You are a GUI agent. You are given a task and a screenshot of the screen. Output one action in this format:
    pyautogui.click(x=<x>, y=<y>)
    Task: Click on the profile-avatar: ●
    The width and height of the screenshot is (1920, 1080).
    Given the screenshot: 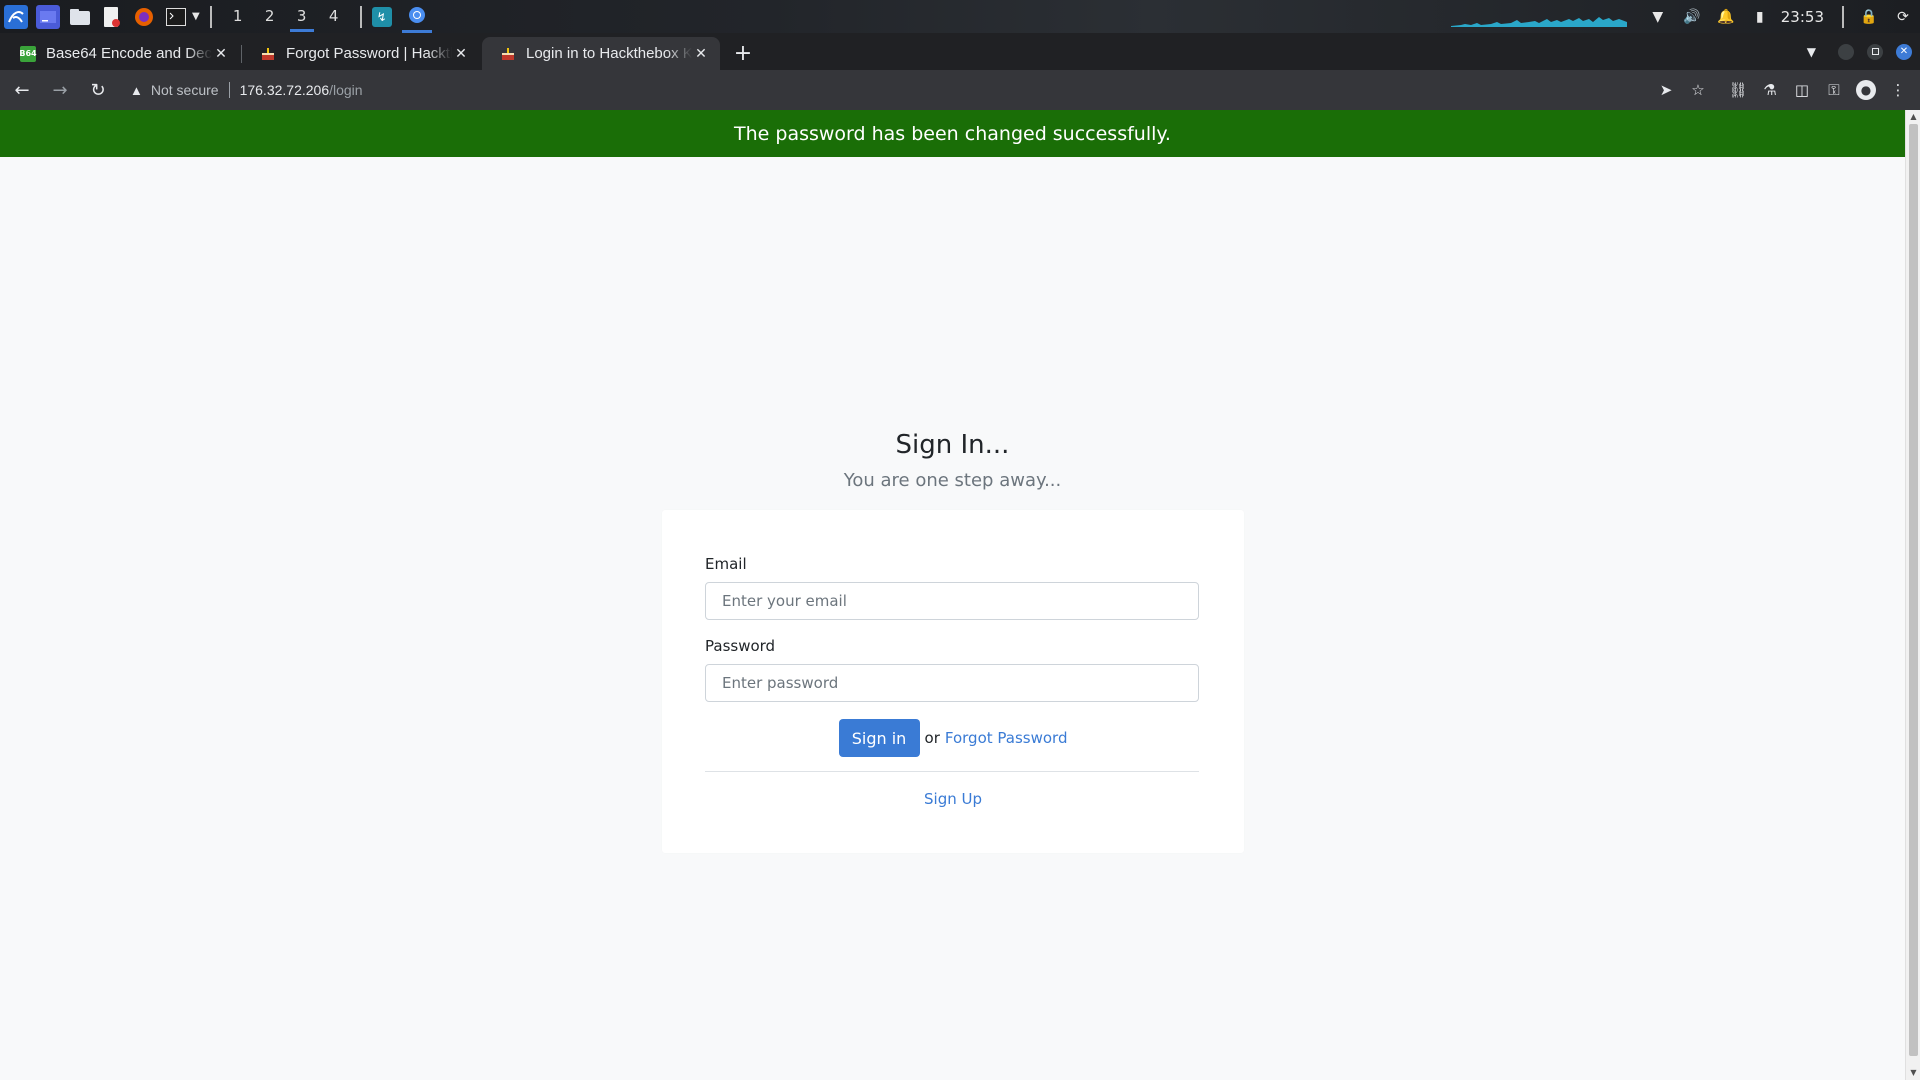 What is the action you would take?
    pyautogui.click(x=1866, y=90)
    